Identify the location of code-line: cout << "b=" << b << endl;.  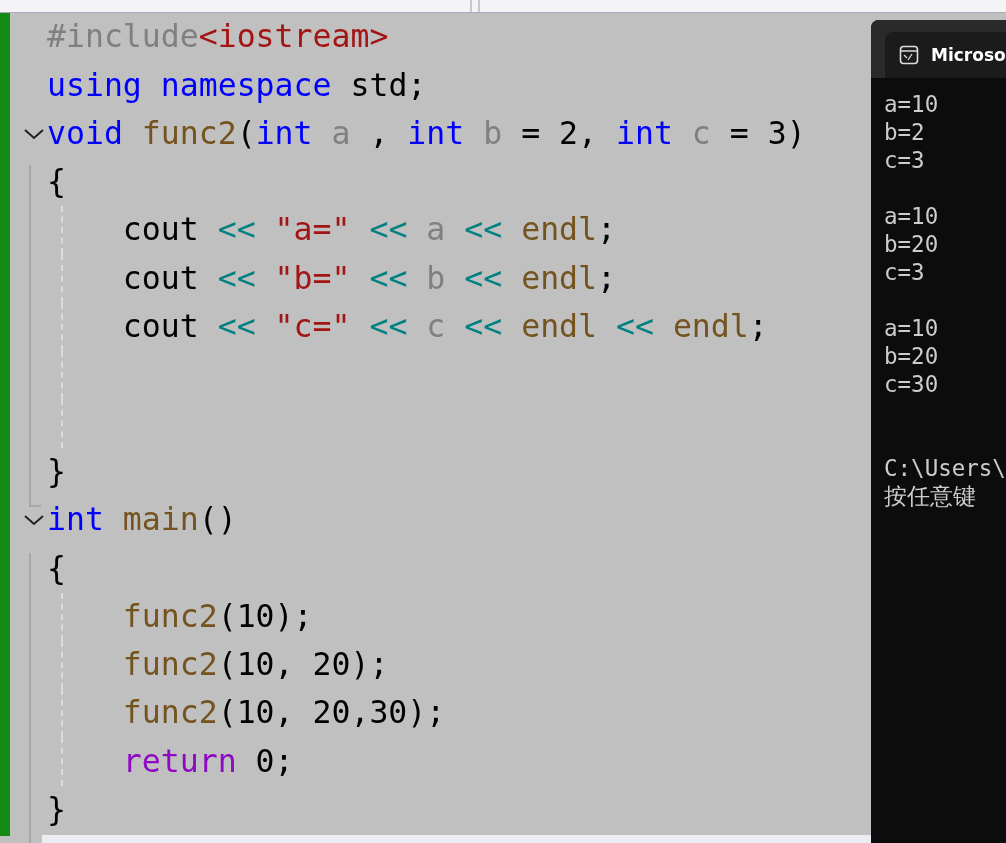
(368, 278).